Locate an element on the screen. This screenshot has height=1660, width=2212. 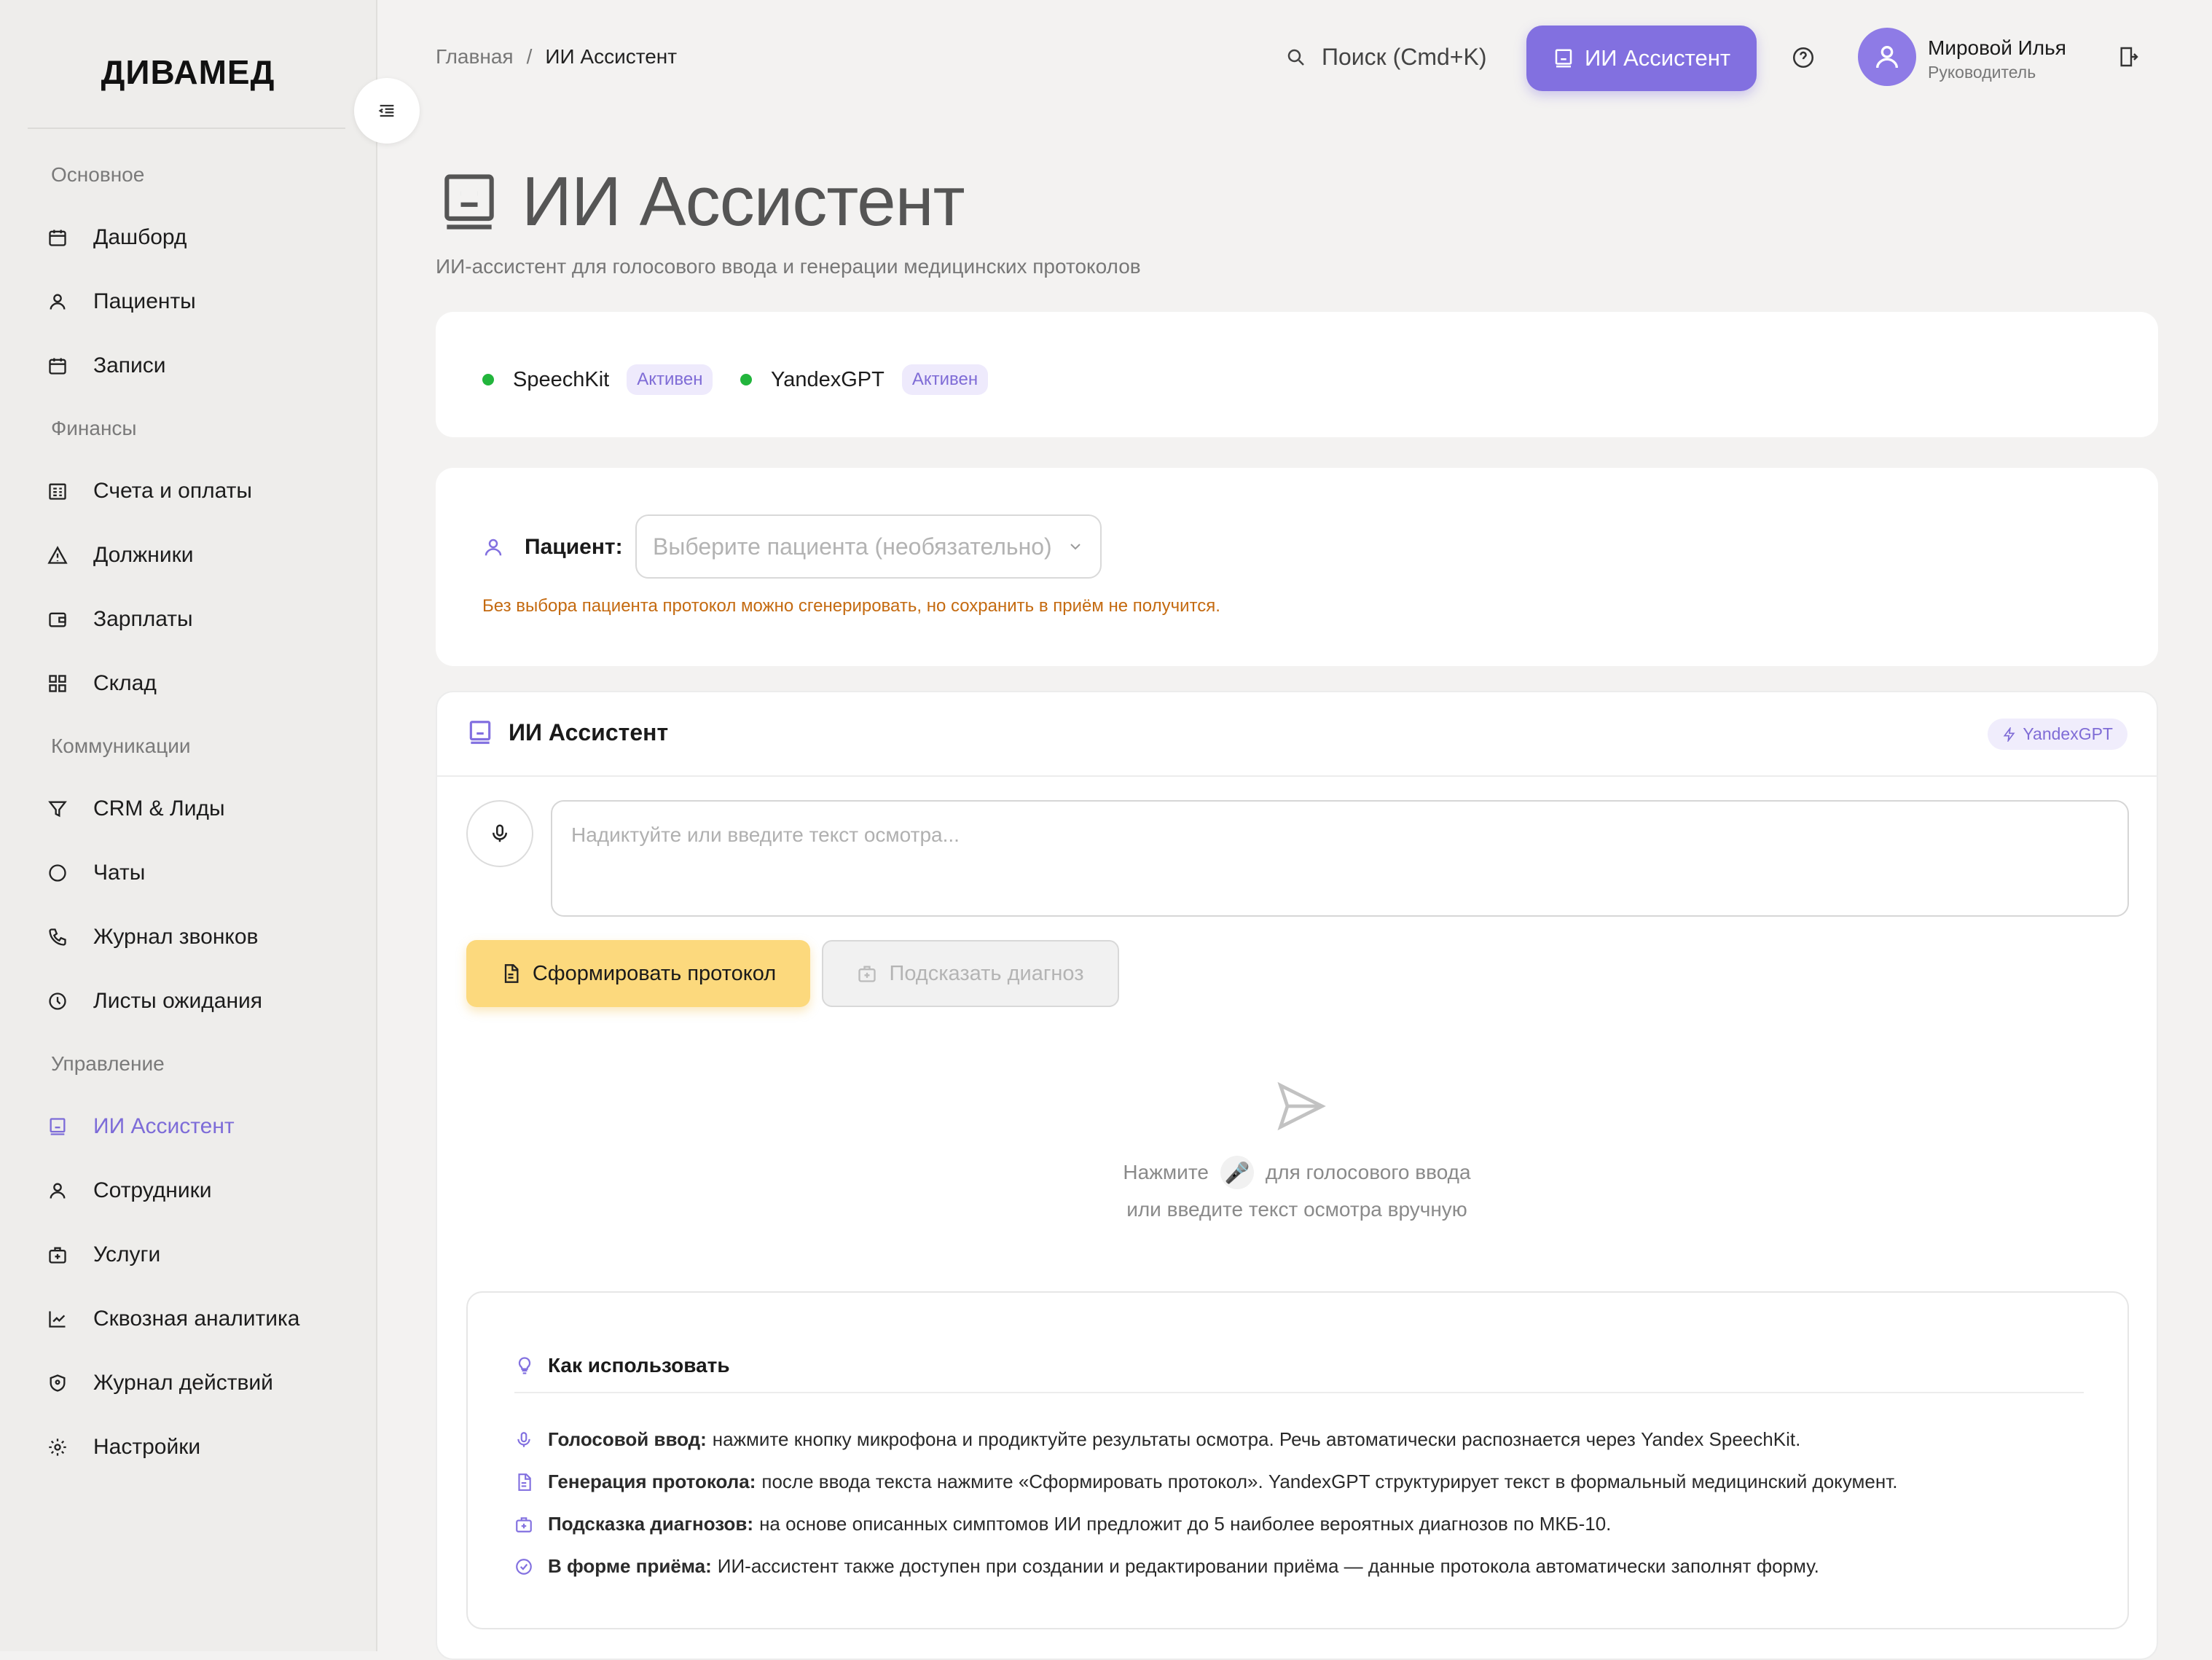
sidebar-item-crm: CRM & Лиды is located at coordinates (135, 809).